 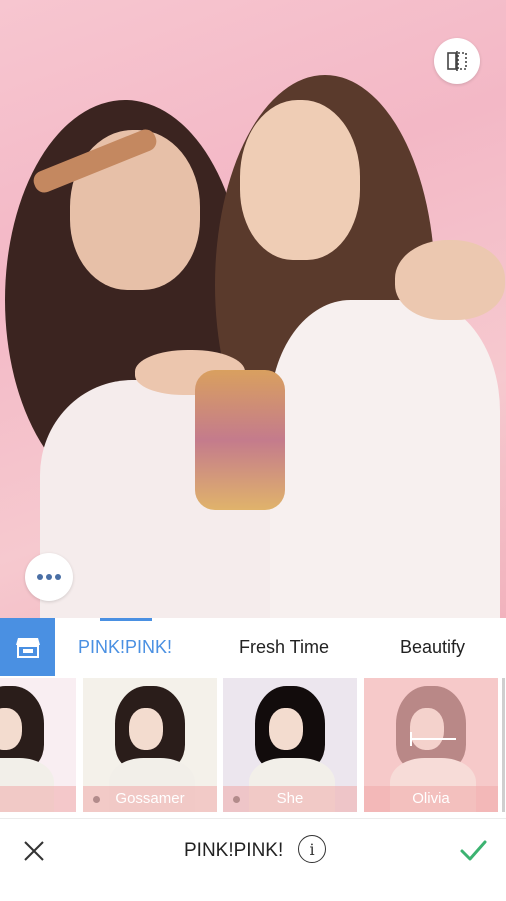 I want to click on filter-thumb-feather: ather, so click(x=38, y=745).